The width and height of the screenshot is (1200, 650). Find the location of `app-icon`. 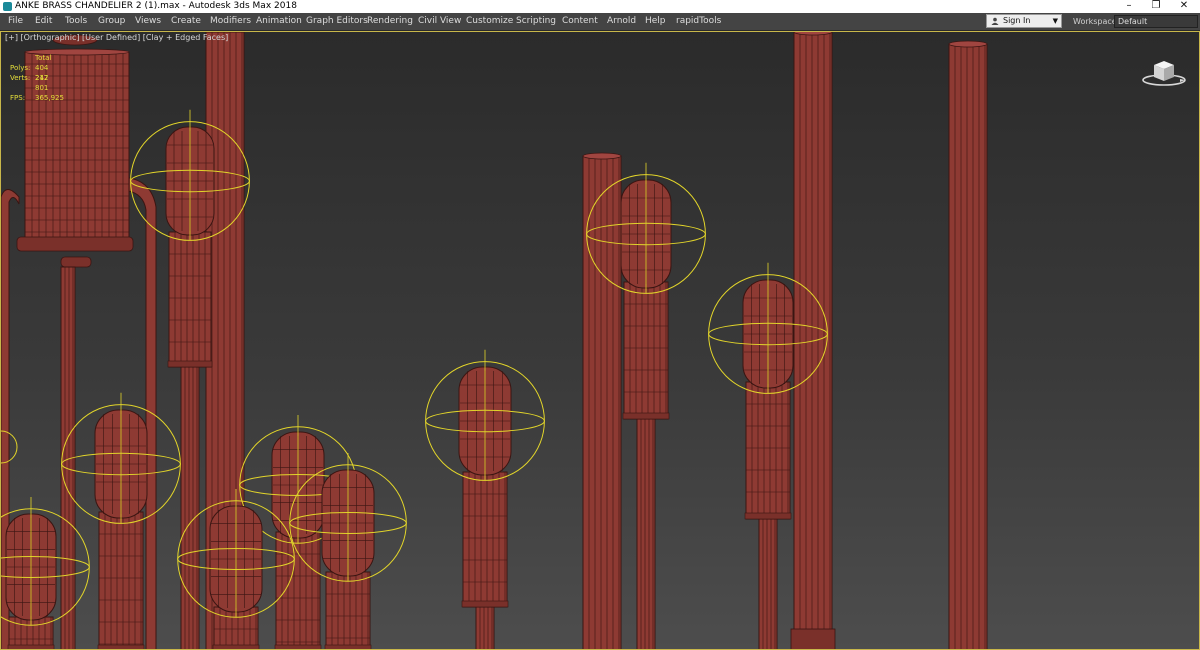

app-icon is located at coordinates (7, 6).